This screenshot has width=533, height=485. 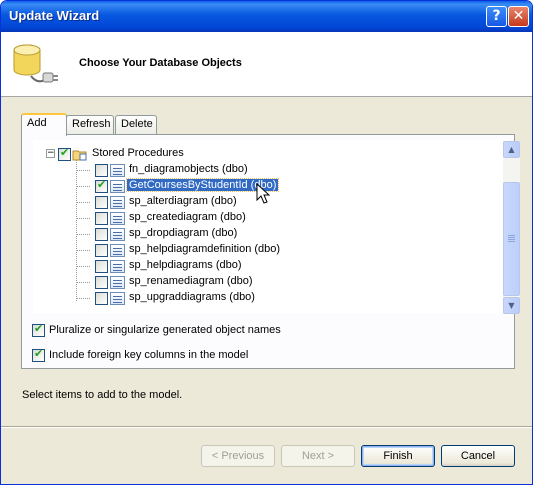 What do you see at coordinates (64, 153) in the screenshot?
I see `root-checkbox` at bounding box center [64, 153].